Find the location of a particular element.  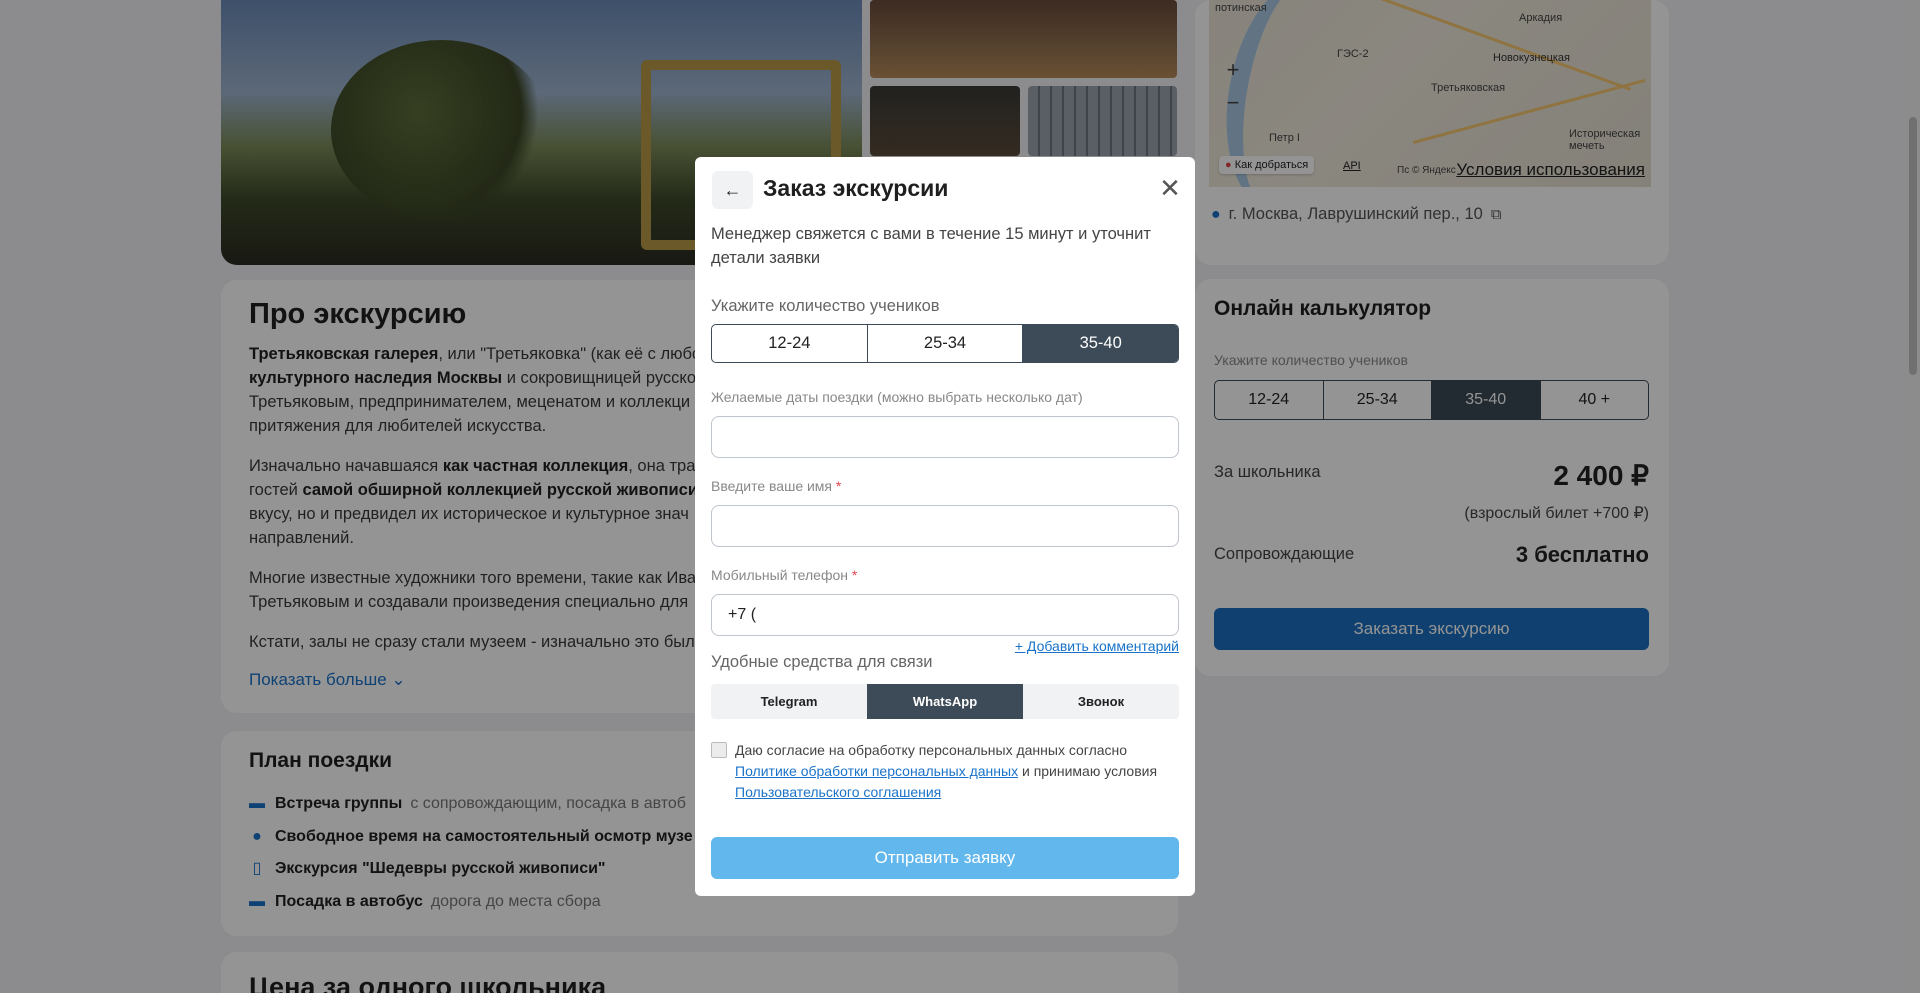

name-label: Введите ваше имя * is located at coordinates (776, 486).